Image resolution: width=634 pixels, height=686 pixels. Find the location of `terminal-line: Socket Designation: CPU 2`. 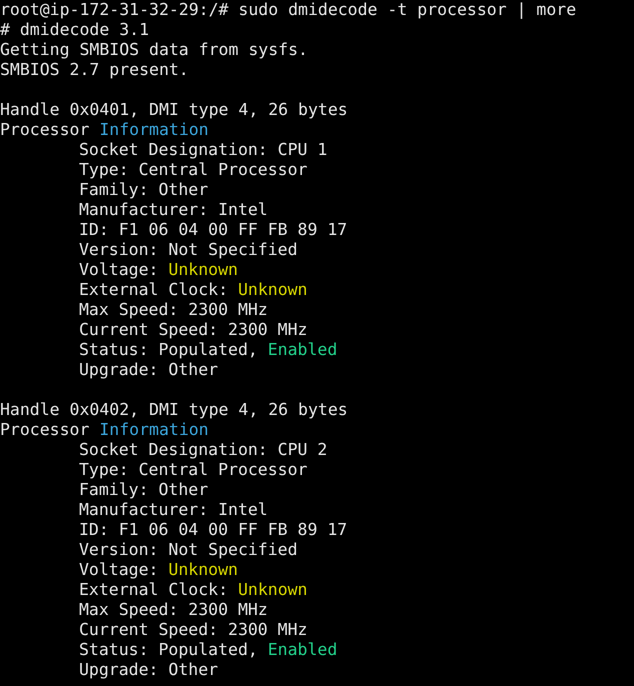

terminal-line: Socket Designation: CPU 2 is located at coordinates (203, 450).